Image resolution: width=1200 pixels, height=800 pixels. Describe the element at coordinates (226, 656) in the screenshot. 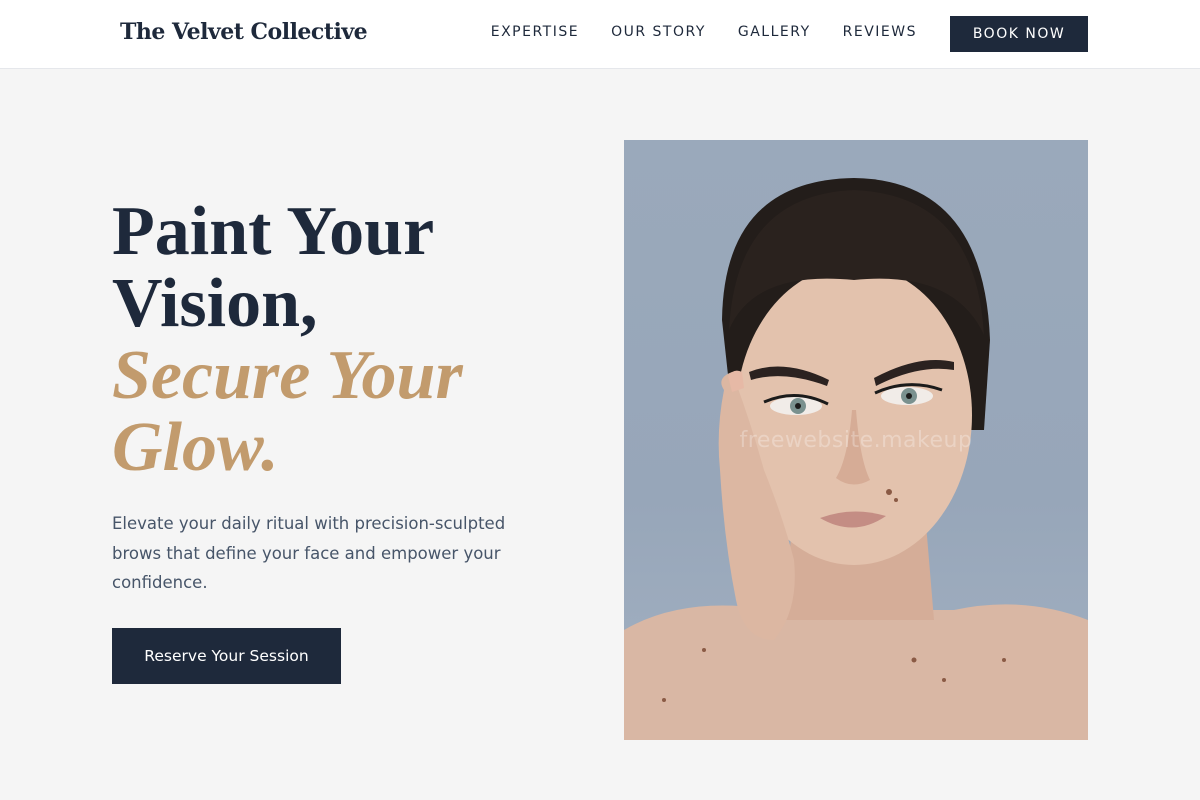

I see `reserve-session-button: Reserve Your Session` at that location.